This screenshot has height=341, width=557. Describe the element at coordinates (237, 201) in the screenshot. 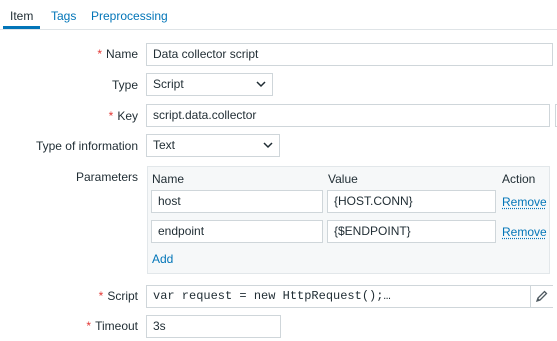

I see `parameter-name-input: host` at that location.